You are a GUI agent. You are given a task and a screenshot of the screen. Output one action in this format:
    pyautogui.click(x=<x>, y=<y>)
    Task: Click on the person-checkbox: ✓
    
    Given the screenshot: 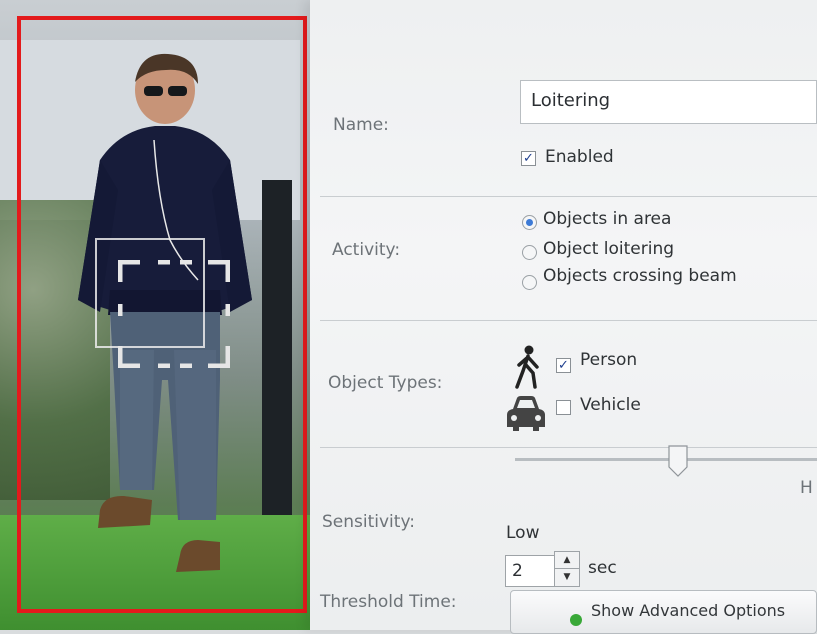 What is the action you would take?
    pyautogui.click(x=563, y=365)
    